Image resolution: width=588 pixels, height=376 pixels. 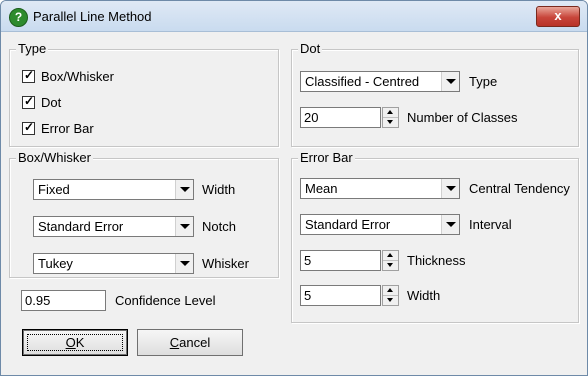 I want to click on dot-type-select: Classified - Centred, so click(x=380, y=81).